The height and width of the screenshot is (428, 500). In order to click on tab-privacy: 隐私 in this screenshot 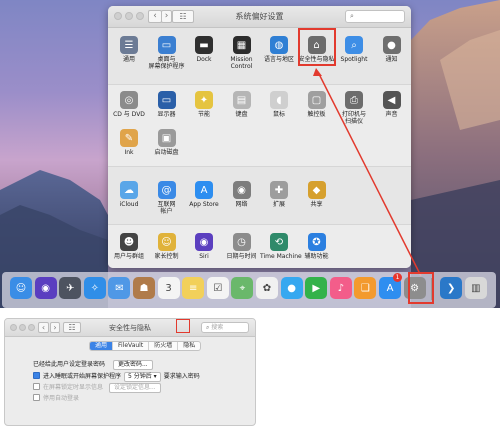, I will do `click(189, 346)`.